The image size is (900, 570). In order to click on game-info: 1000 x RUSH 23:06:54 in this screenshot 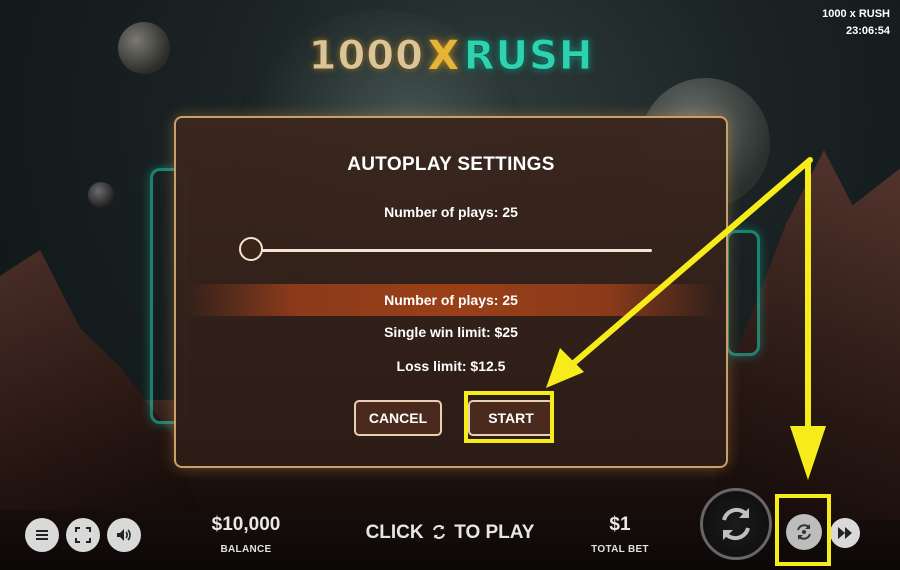, I will do `click(856, 23)`.